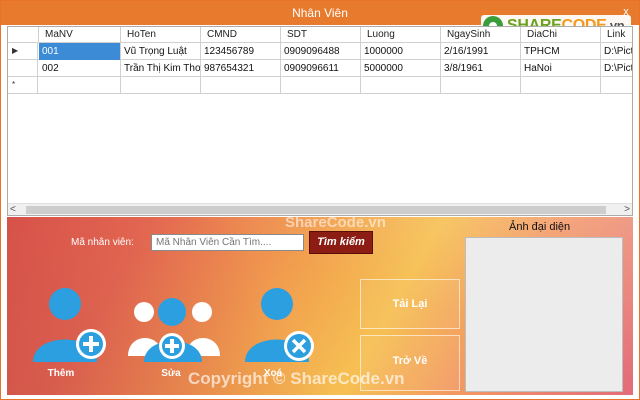  Describe the element at coordinates (23, 51) in the screenshot. I see `selected-row-marker: ▶` at that location.